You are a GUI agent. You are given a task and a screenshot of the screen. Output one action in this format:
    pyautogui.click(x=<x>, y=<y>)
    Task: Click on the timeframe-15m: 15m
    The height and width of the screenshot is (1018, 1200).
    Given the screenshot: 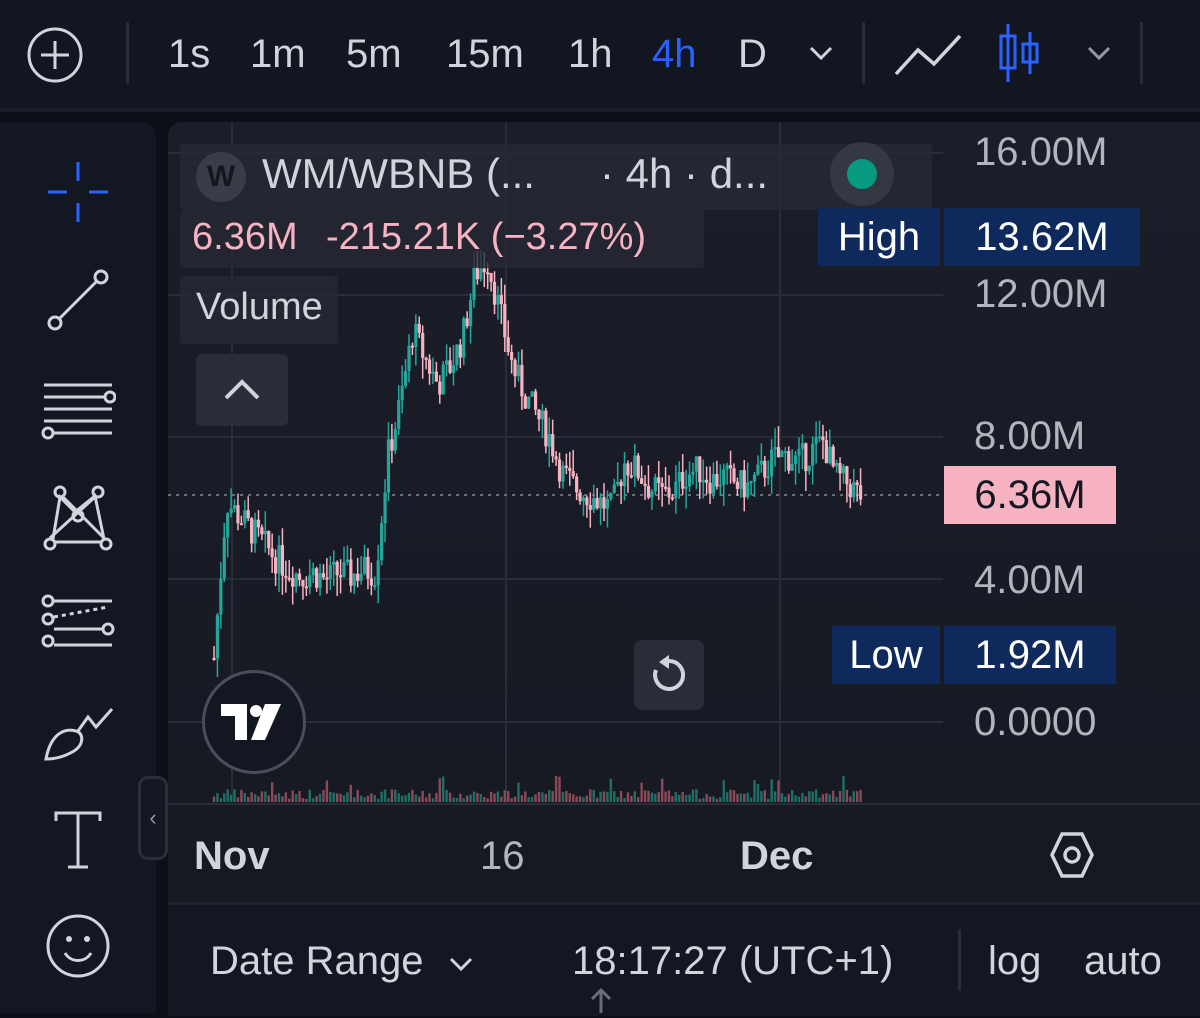 What is the action you would take?
    pyautogui.click(x=485, y=54)
    